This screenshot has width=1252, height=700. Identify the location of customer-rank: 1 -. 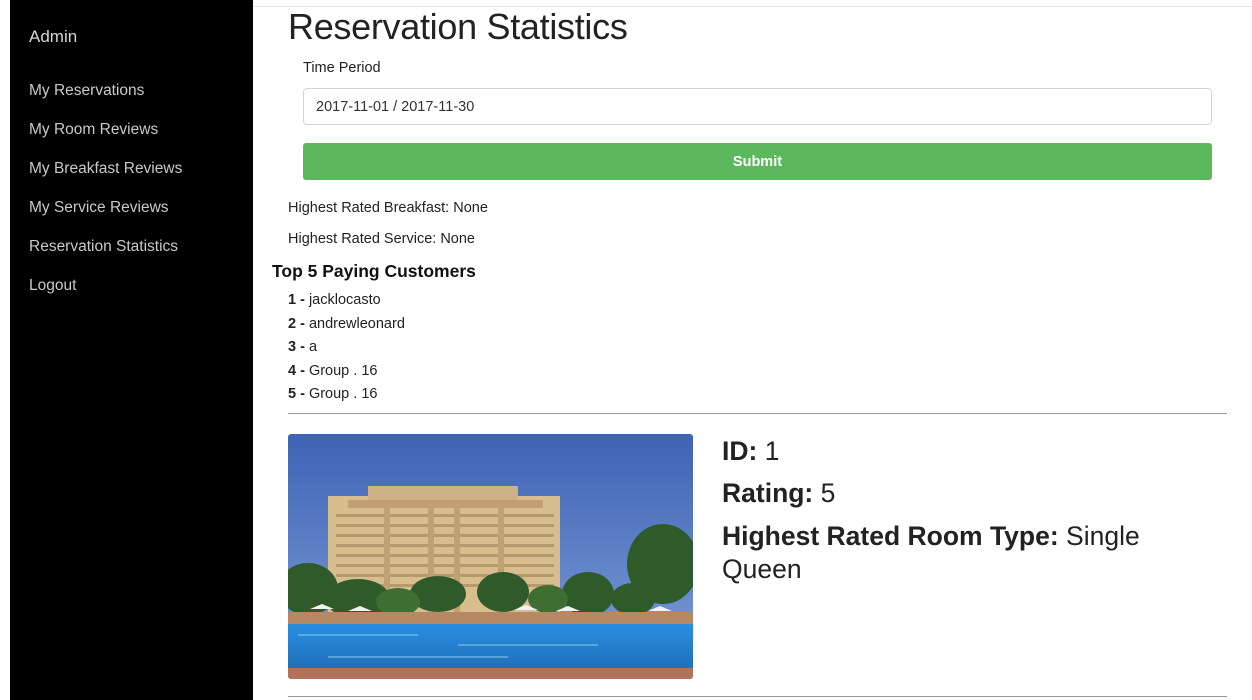
(296, 300).